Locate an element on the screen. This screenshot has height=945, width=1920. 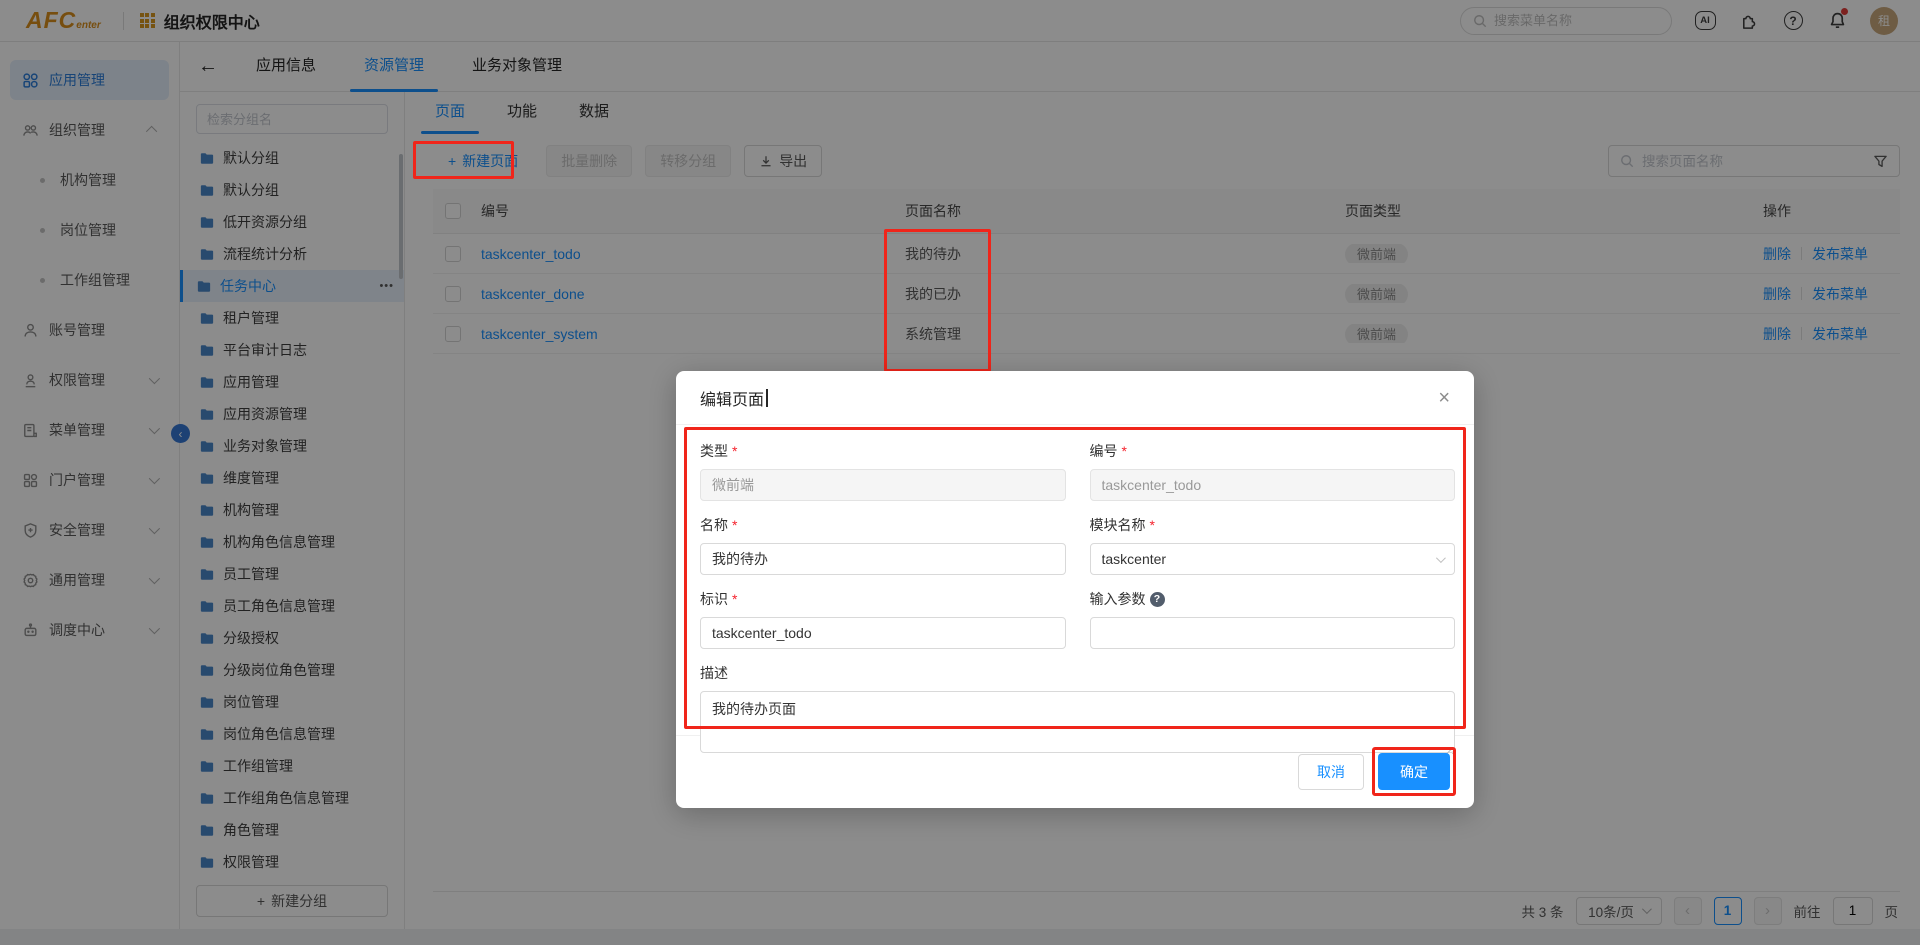
identifier-label: 标识 is located at coordinates (714, 599).